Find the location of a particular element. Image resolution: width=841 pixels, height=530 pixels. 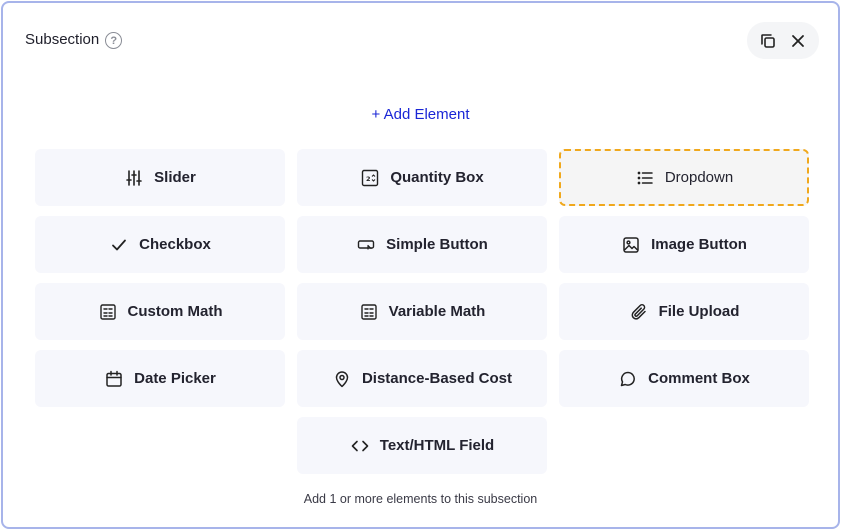

element-tile-label: File Upload is located at coordinates (699, 311).